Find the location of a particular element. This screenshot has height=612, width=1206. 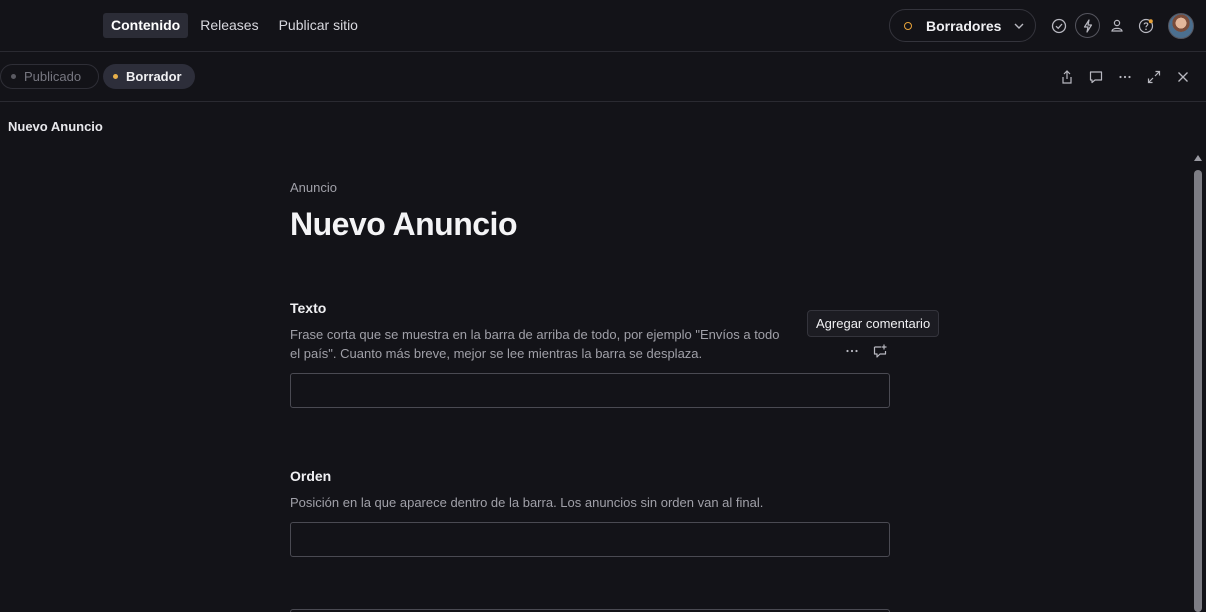

more-icon is located at coordinates (1125, 77).